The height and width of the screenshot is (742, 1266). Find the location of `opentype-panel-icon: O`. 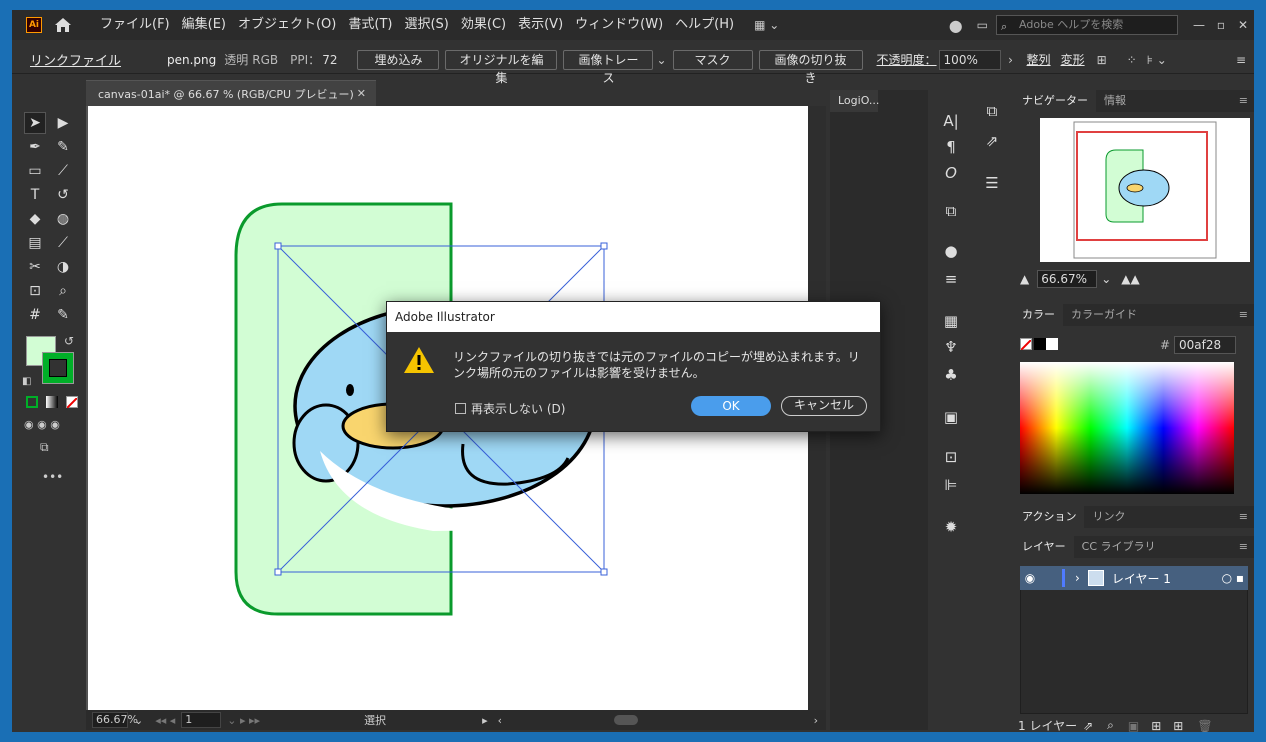

opentype-panel-icon: O is located at coordinates (951, 173).